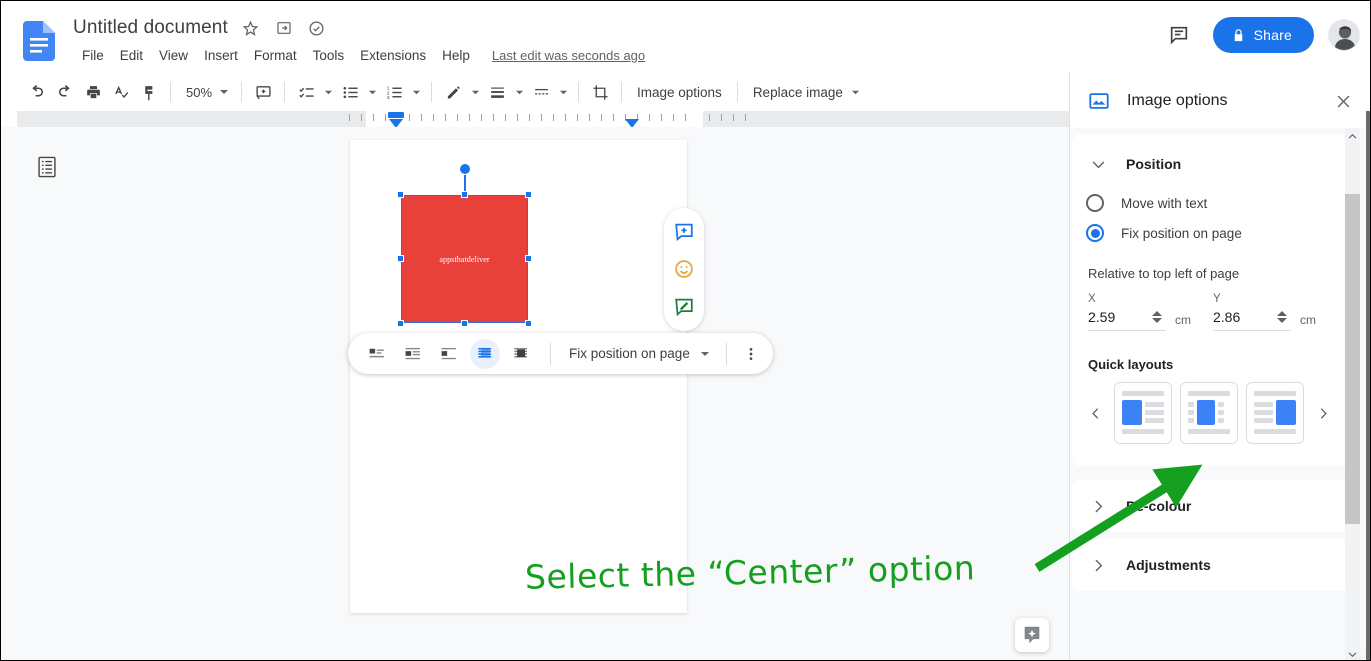  I want to click on menu-file: File, so click(93, 55).